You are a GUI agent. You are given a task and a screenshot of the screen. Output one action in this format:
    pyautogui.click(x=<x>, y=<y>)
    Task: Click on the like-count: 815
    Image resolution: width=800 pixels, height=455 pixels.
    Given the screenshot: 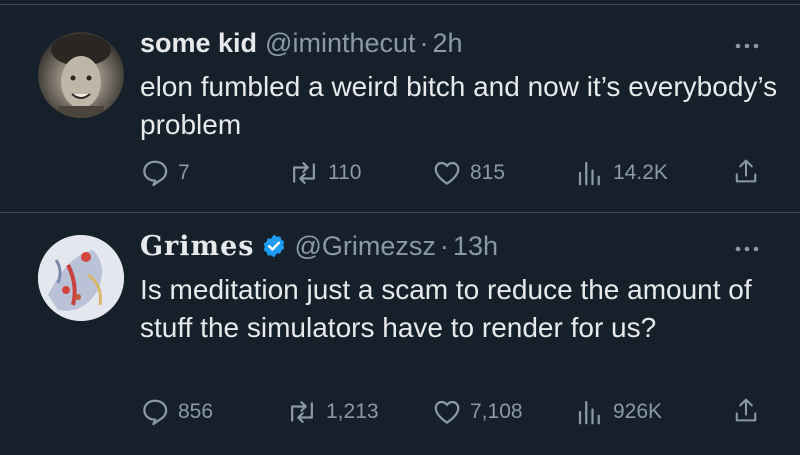 What is the action you would take?
    pyautogui.click(x=488, y=172)
    